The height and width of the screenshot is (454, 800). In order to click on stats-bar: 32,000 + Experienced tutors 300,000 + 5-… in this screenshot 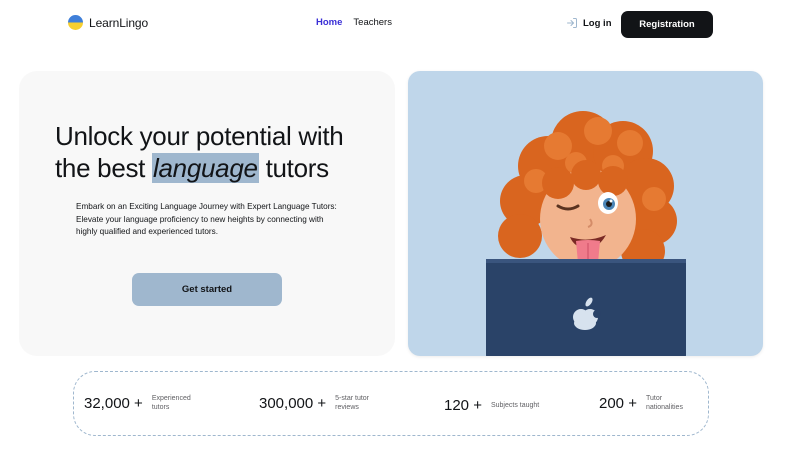, I will do `click(391, 403)`.